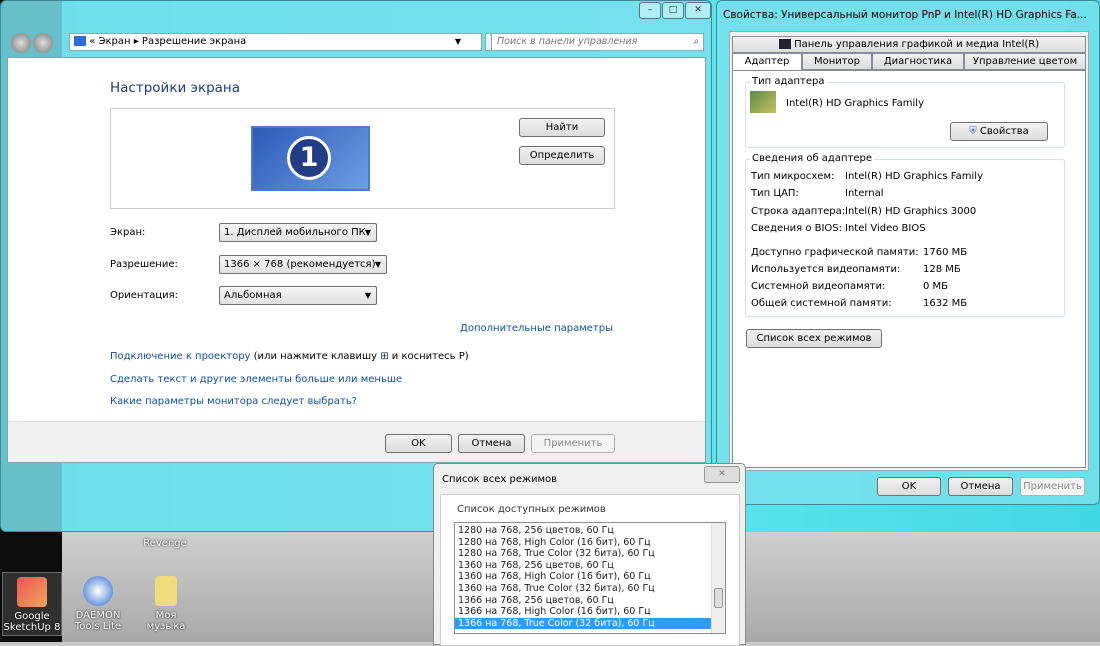 Image resolution: width=1100 pixels, height=646 pixels. I want to click on button-bar: OK Отмена Применить, so click(356, 441).